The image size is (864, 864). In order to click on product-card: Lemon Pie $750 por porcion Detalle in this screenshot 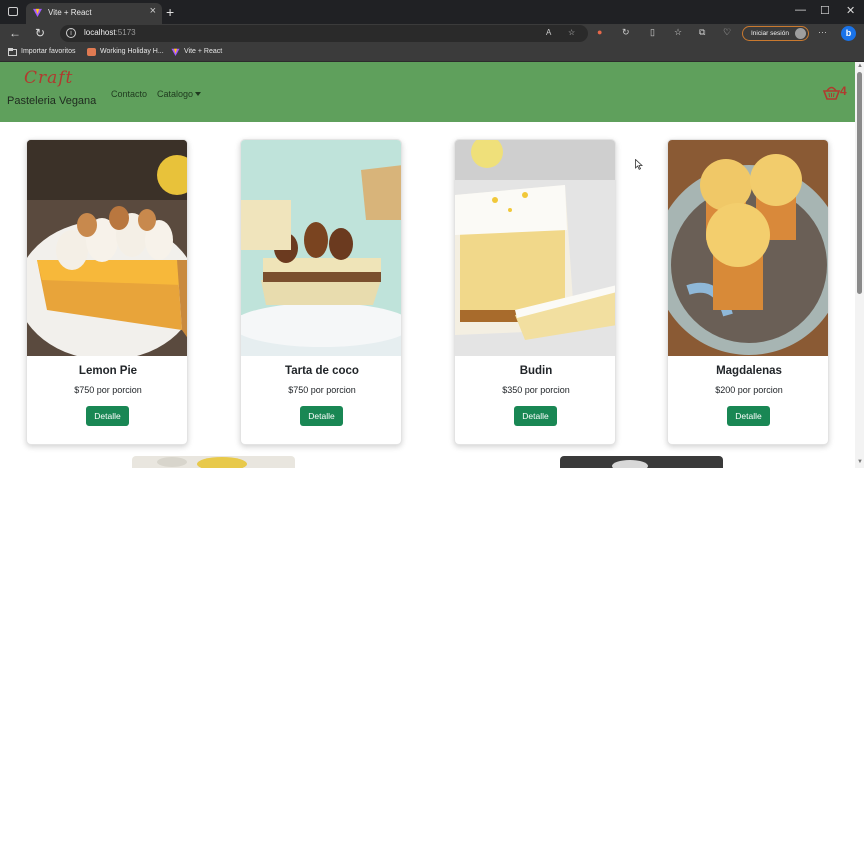, I will do `click(107, 292)`.